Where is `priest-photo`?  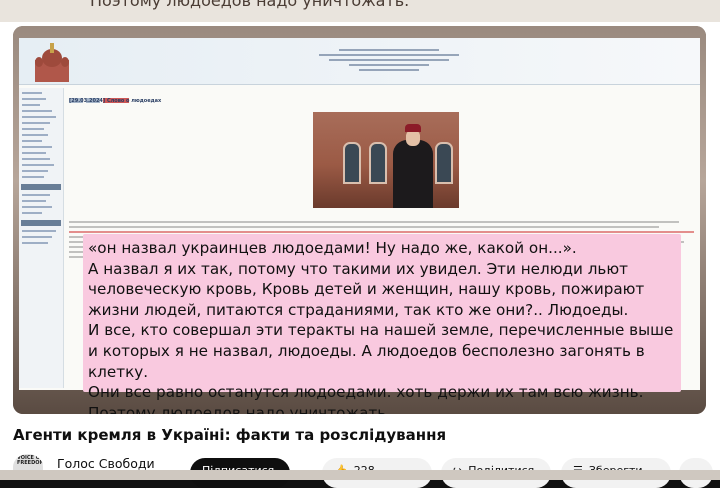
priest-photo is located at coordinates (386, 160).